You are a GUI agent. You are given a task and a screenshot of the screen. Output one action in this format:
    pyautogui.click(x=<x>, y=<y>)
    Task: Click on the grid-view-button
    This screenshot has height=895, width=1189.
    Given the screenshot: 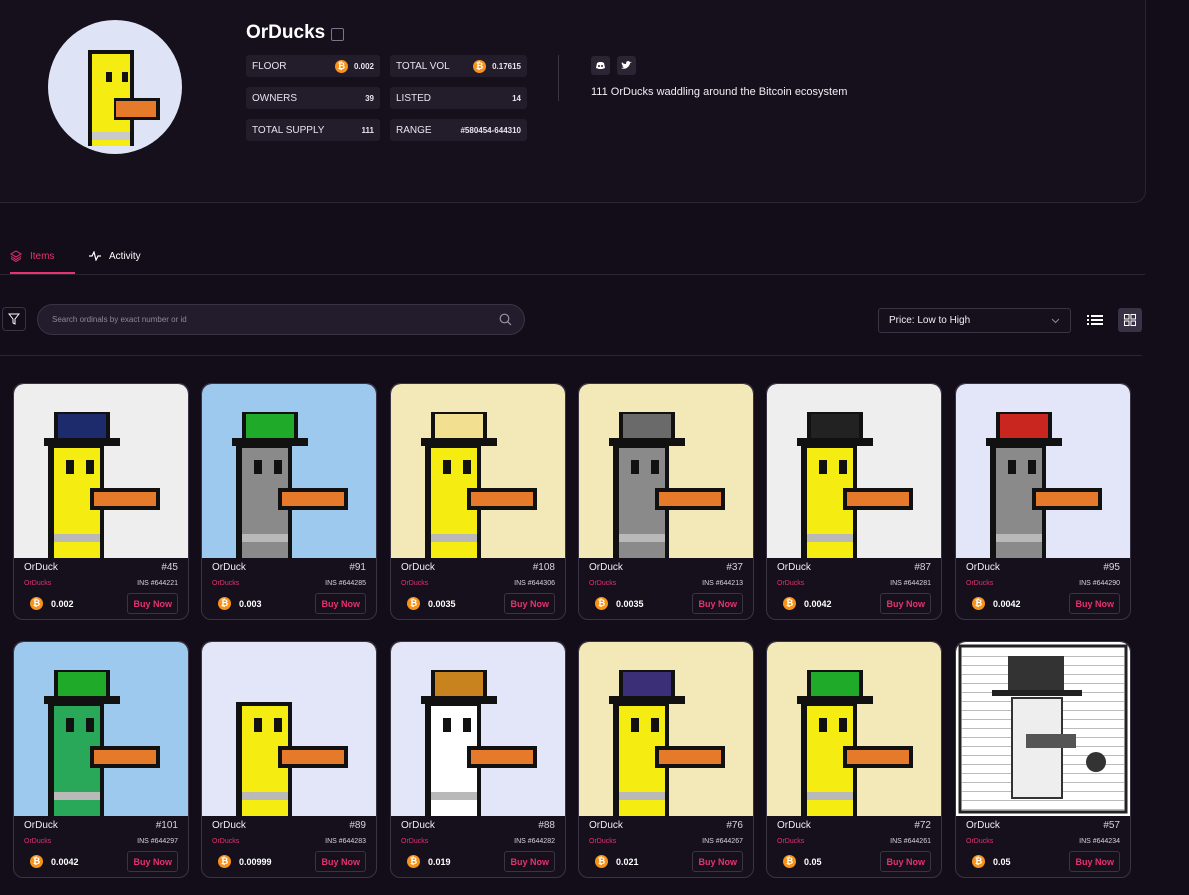 What is the action you would take?
    pyautogui.click(x=1130, y=320)
    